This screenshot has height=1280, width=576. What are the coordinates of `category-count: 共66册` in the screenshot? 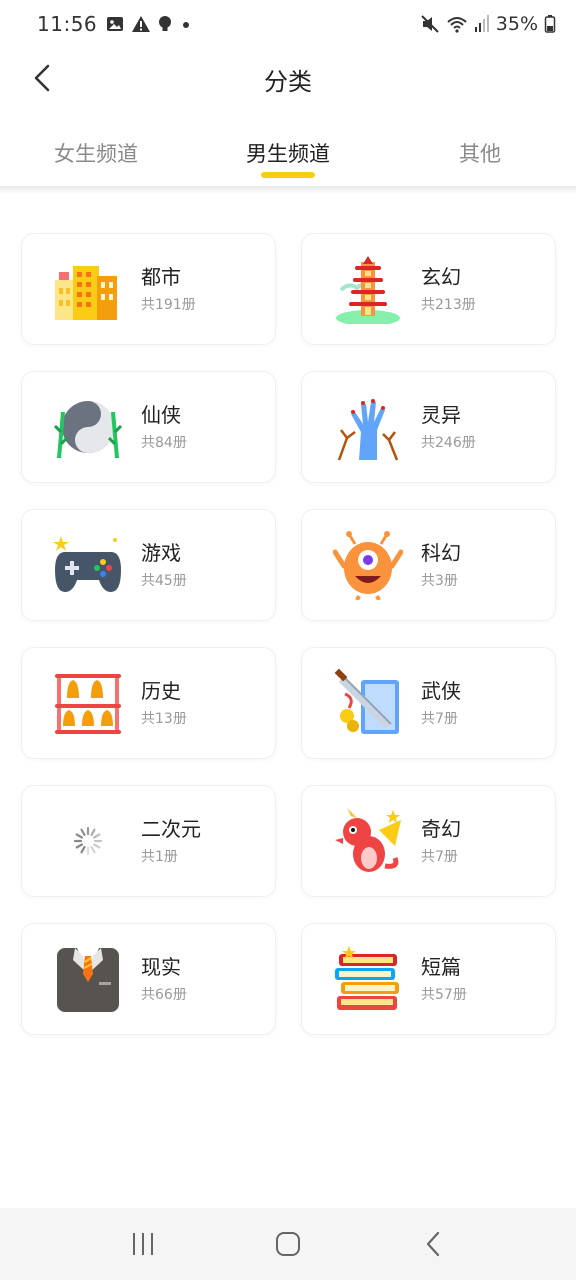 It's located at (164, 995).